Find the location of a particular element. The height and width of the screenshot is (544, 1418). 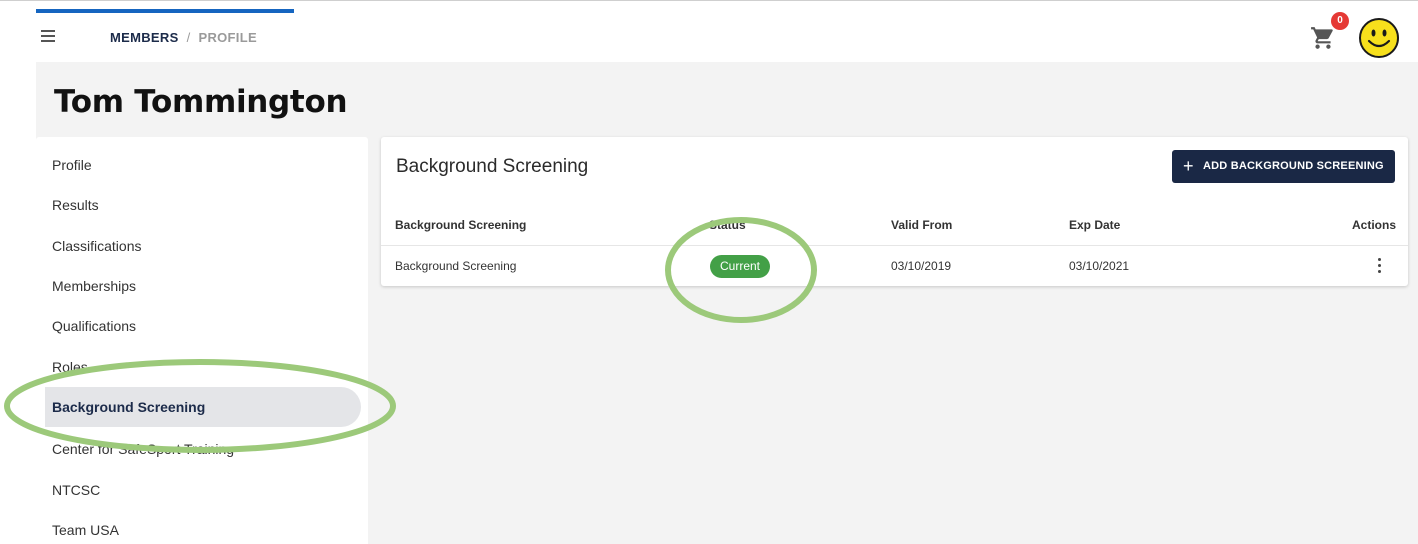

sidebar-item-qualifications: Qualifications is located at coordinates (202, 326).